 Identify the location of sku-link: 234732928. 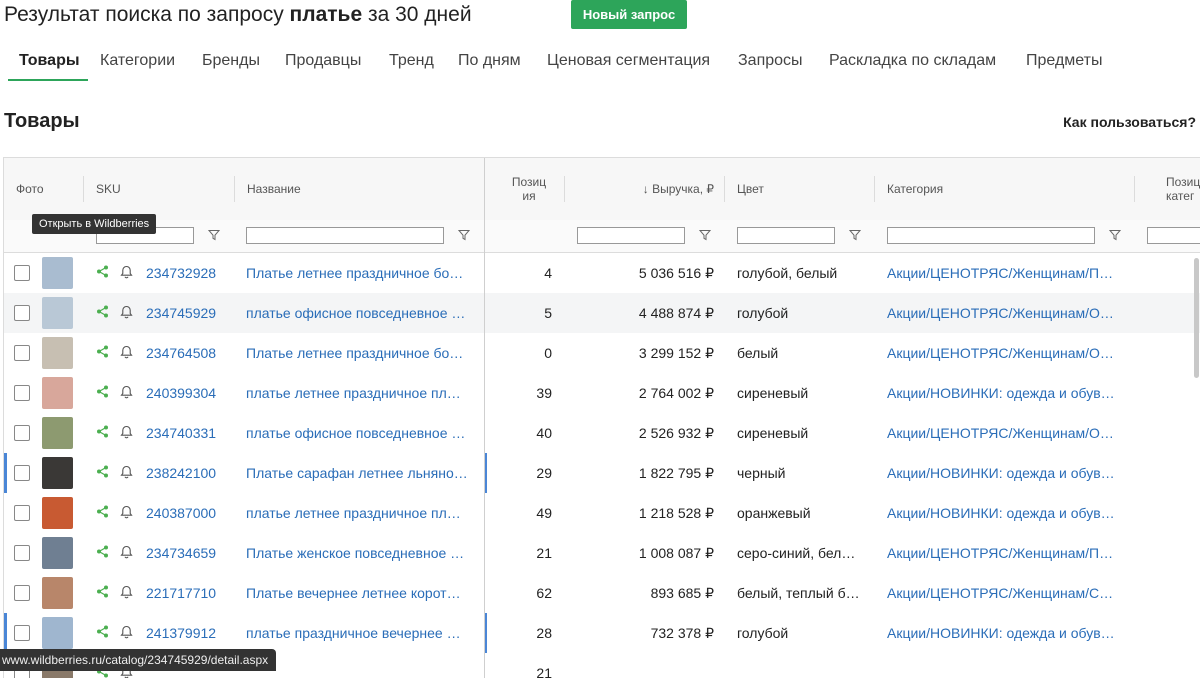
(181, 273).